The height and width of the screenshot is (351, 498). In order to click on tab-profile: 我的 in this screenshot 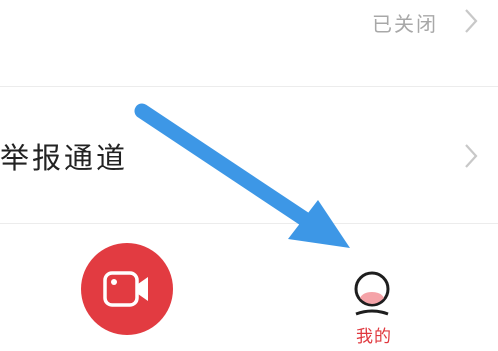, I will do `click(384, 308)`.